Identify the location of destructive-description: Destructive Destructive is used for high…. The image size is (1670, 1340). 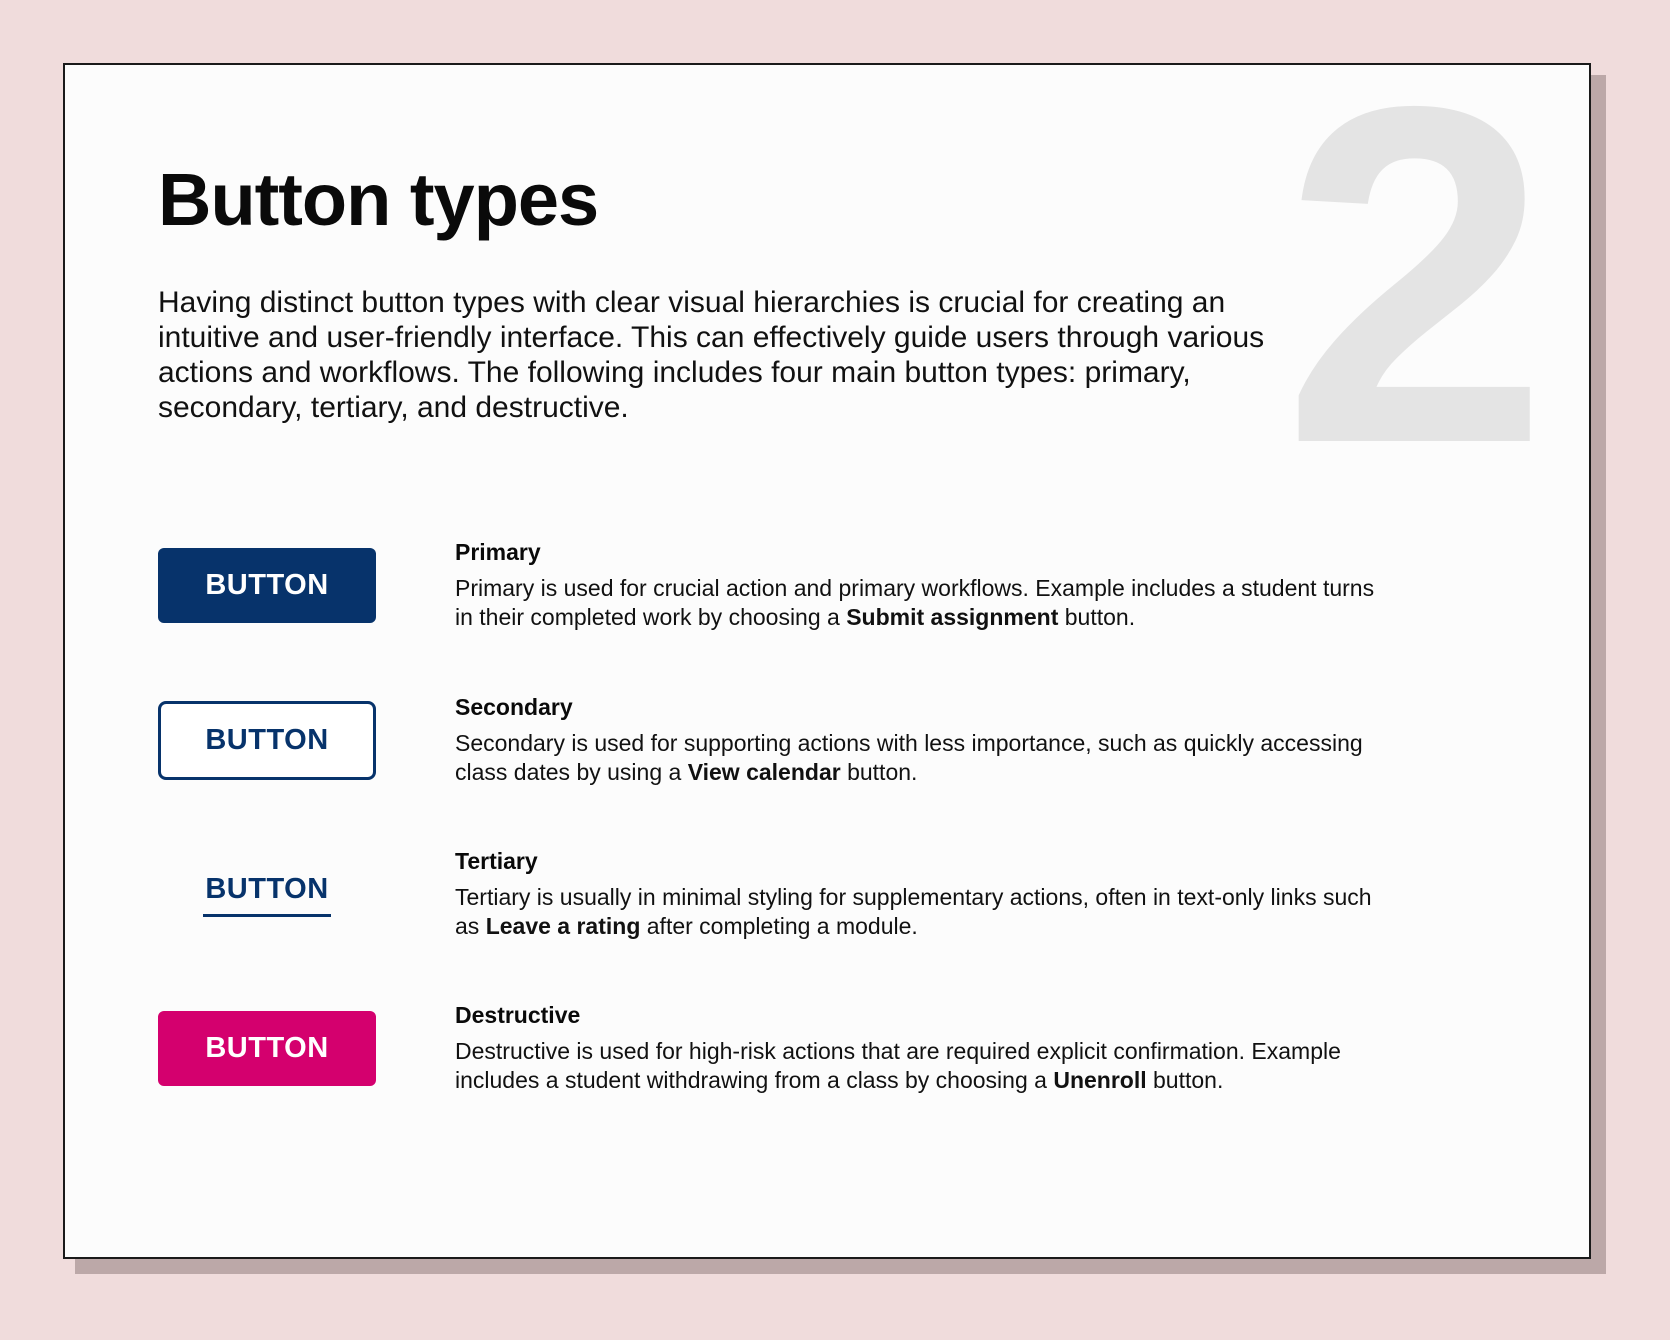
(915, 1048).